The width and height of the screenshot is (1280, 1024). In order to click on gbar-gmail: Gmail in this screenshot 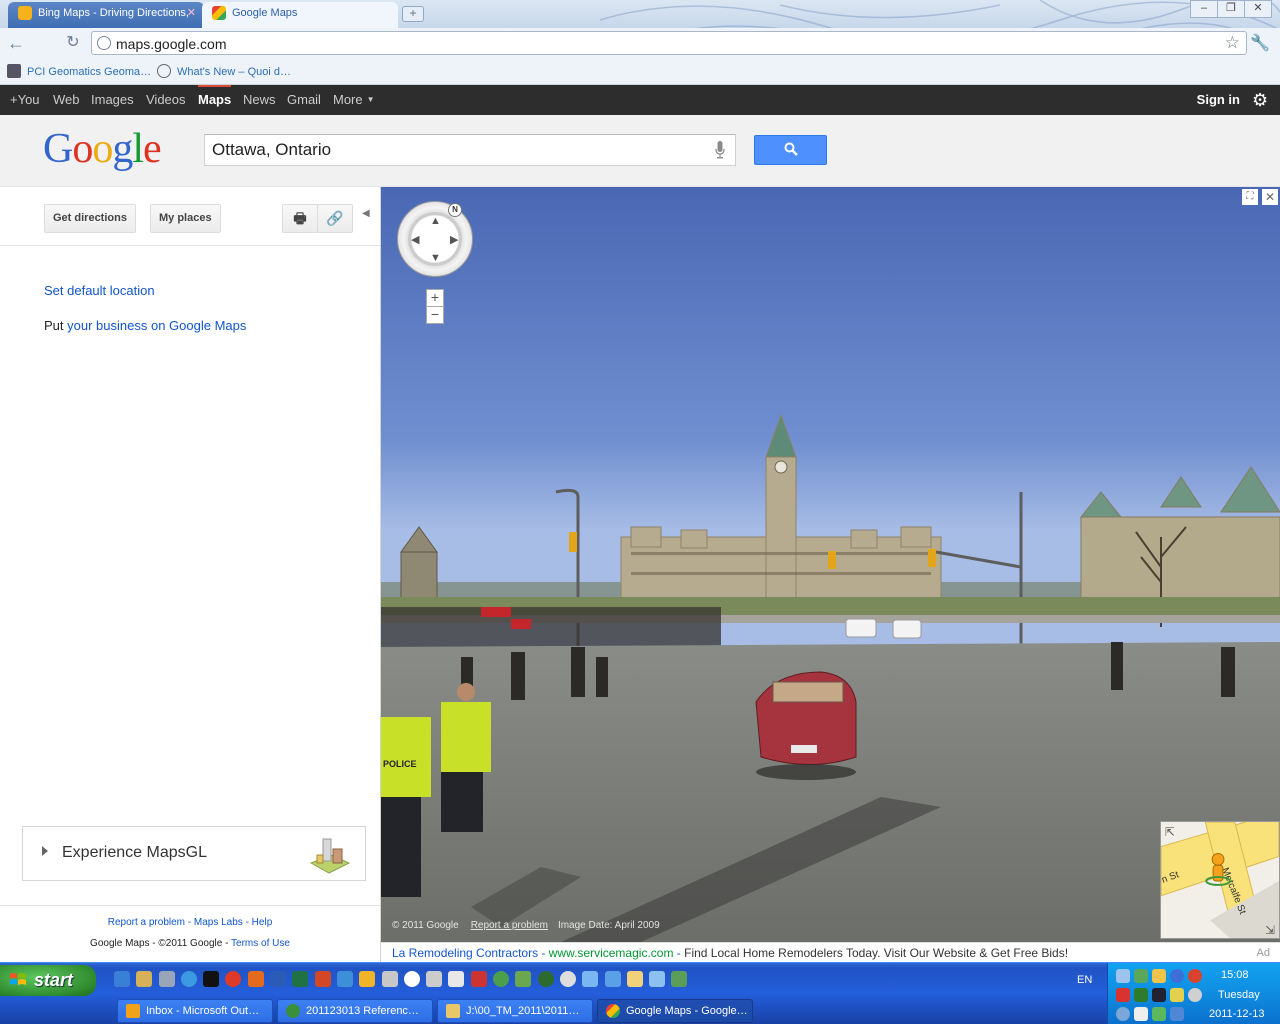, I will do `click(304, 100)`.